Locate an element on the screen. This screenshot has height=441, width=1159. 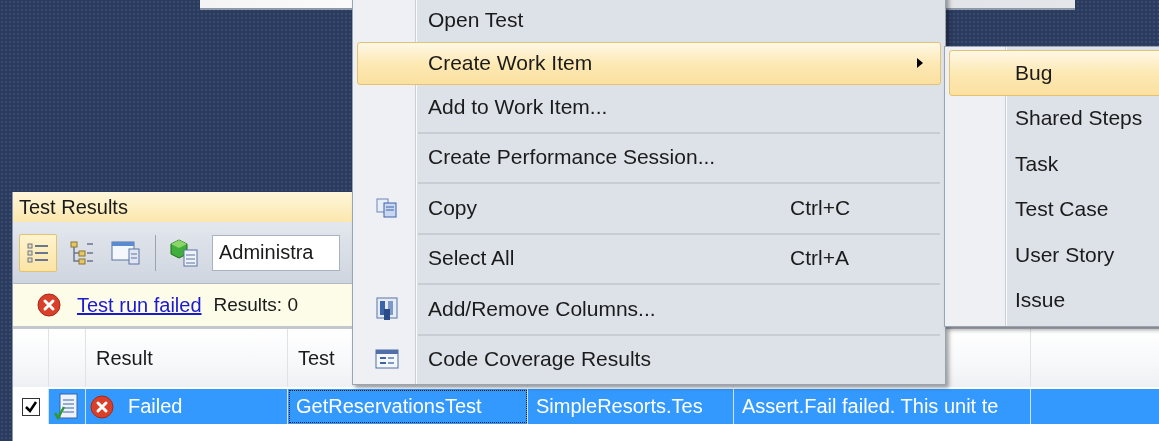
table-cell: GetReservationsTest is located at coordinates (408, 406).